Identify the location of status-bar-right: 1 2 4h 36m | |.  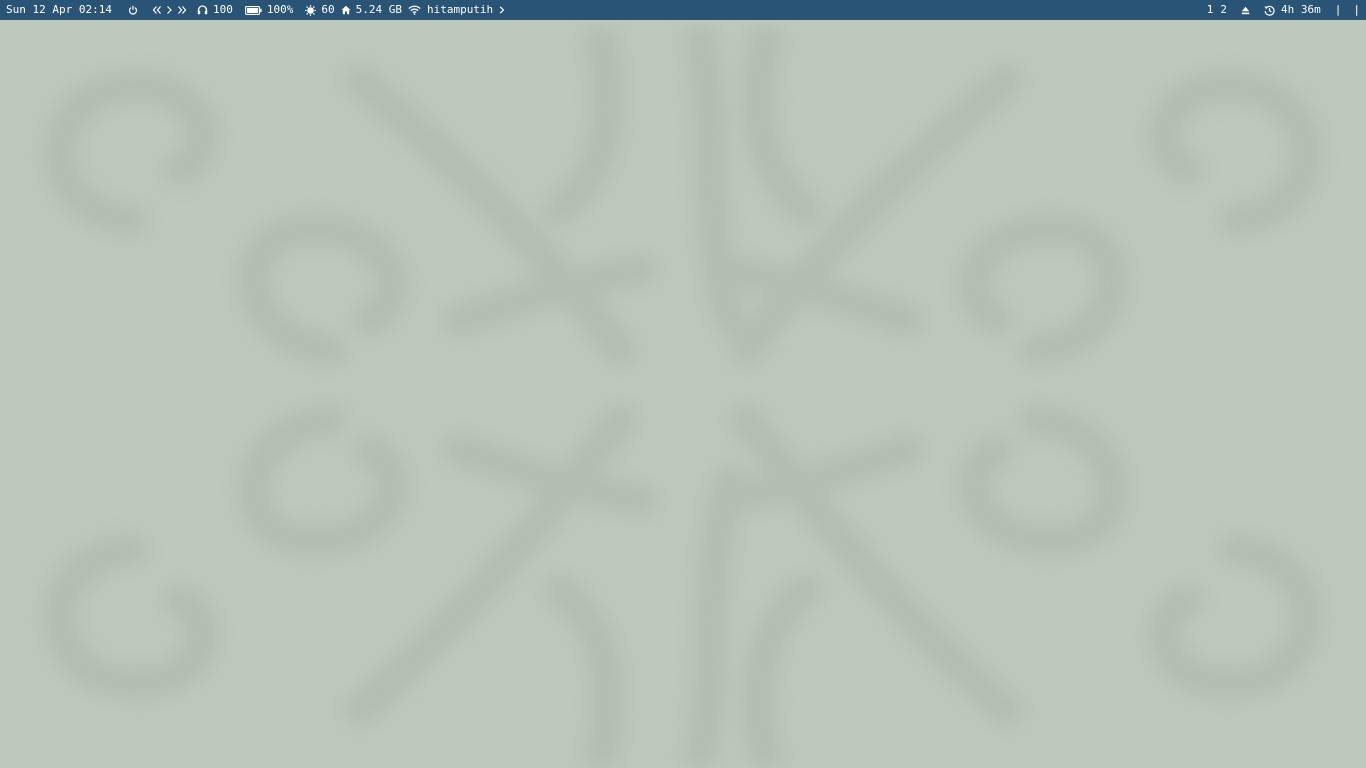
(1283, 10).